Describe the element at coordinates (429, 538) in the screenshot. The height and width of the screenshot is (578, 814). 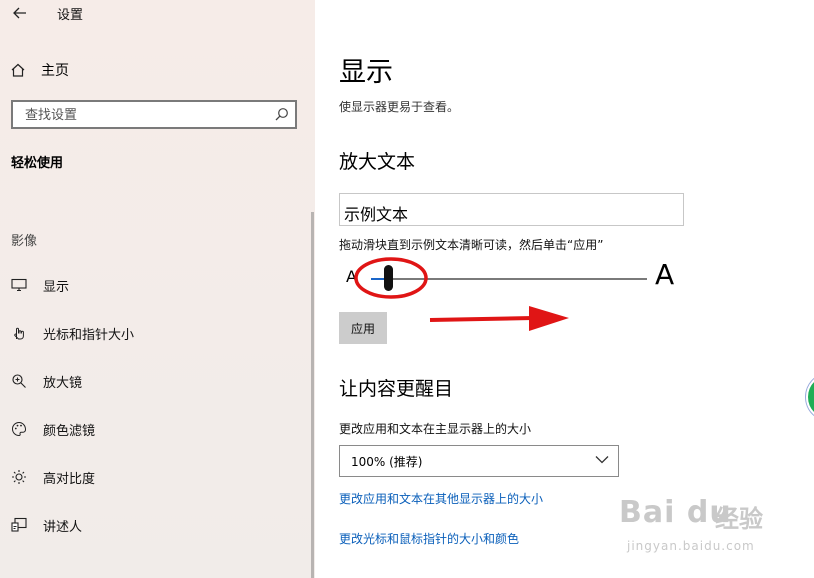
I see `cursor-size-link: 更改光标和鼠标指针的大小和颜色` at that location.